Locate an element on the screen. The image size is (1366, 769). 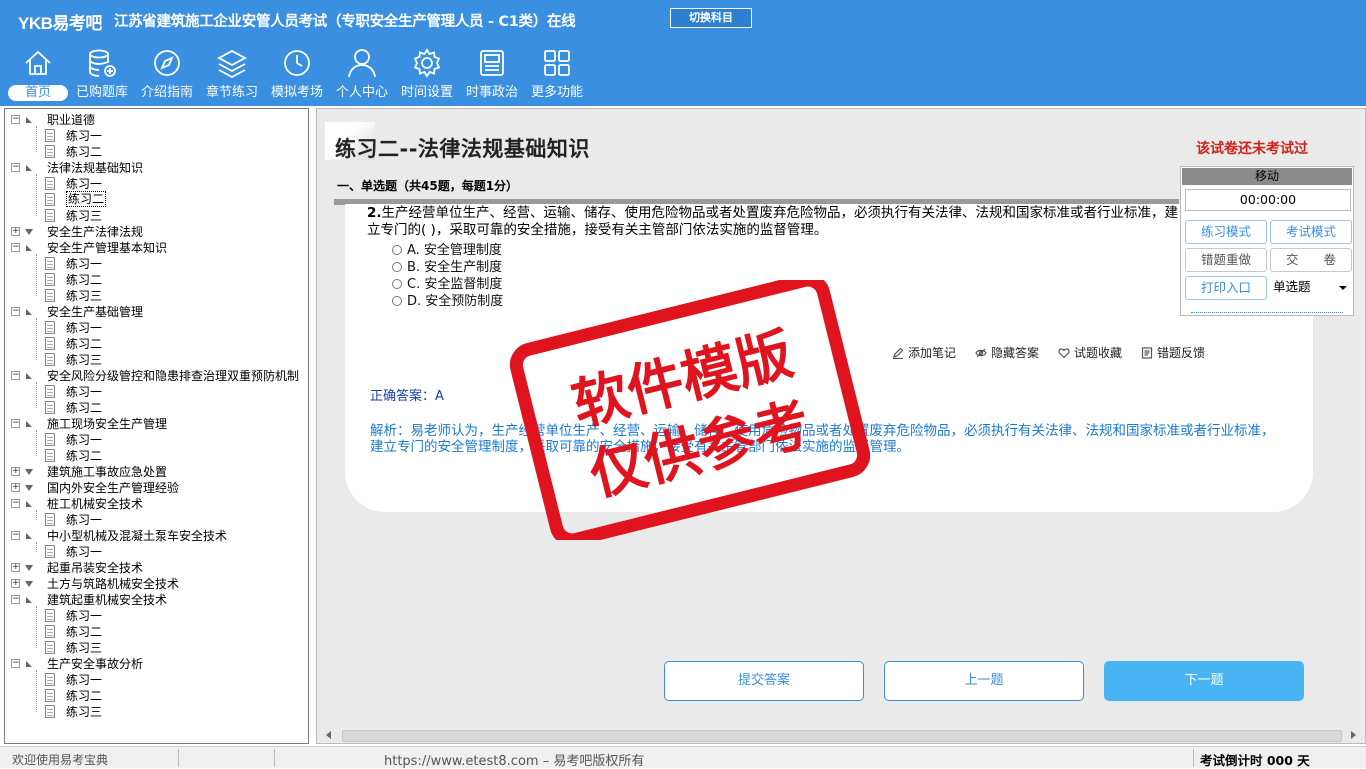
question-number: 2. is located at coordinates (374, 213).